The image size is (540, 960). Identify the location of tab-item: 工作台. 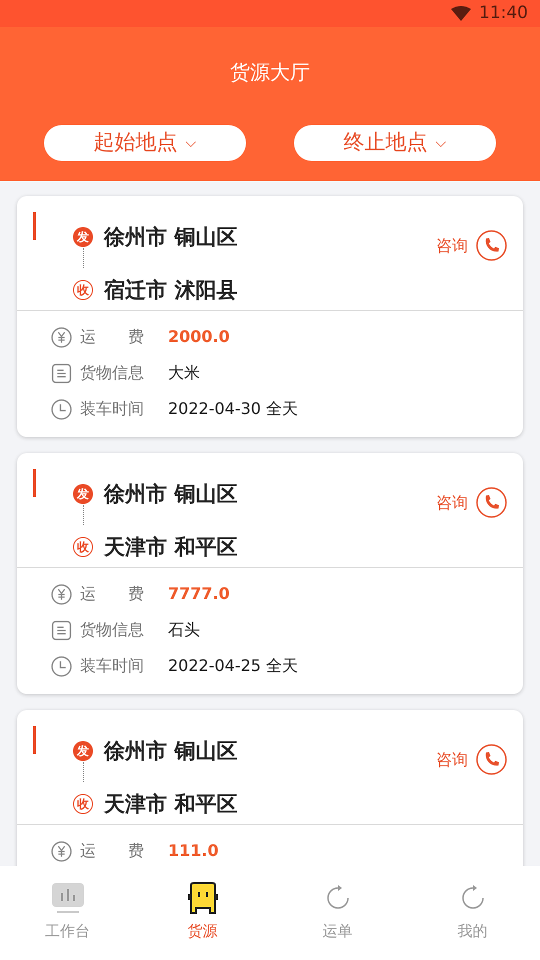
(67, 913).